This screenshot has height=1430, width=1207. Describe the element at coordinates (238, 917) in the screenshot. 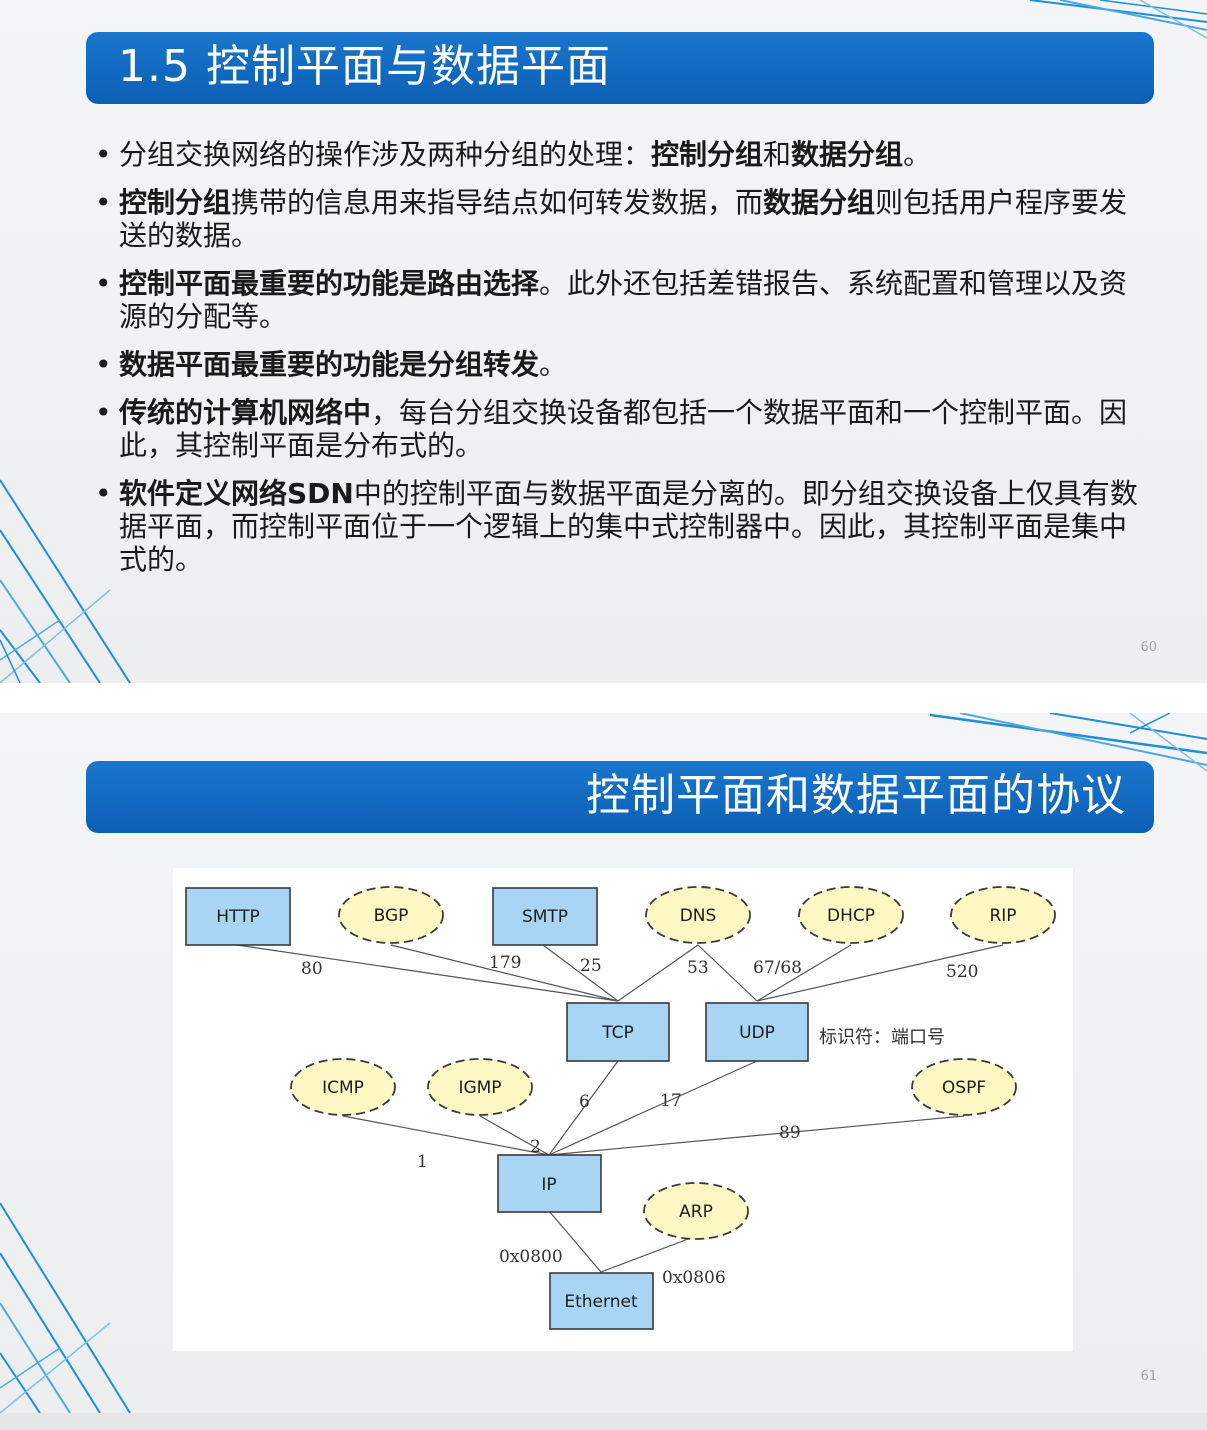

I see `node-http: HTTP` at that location.